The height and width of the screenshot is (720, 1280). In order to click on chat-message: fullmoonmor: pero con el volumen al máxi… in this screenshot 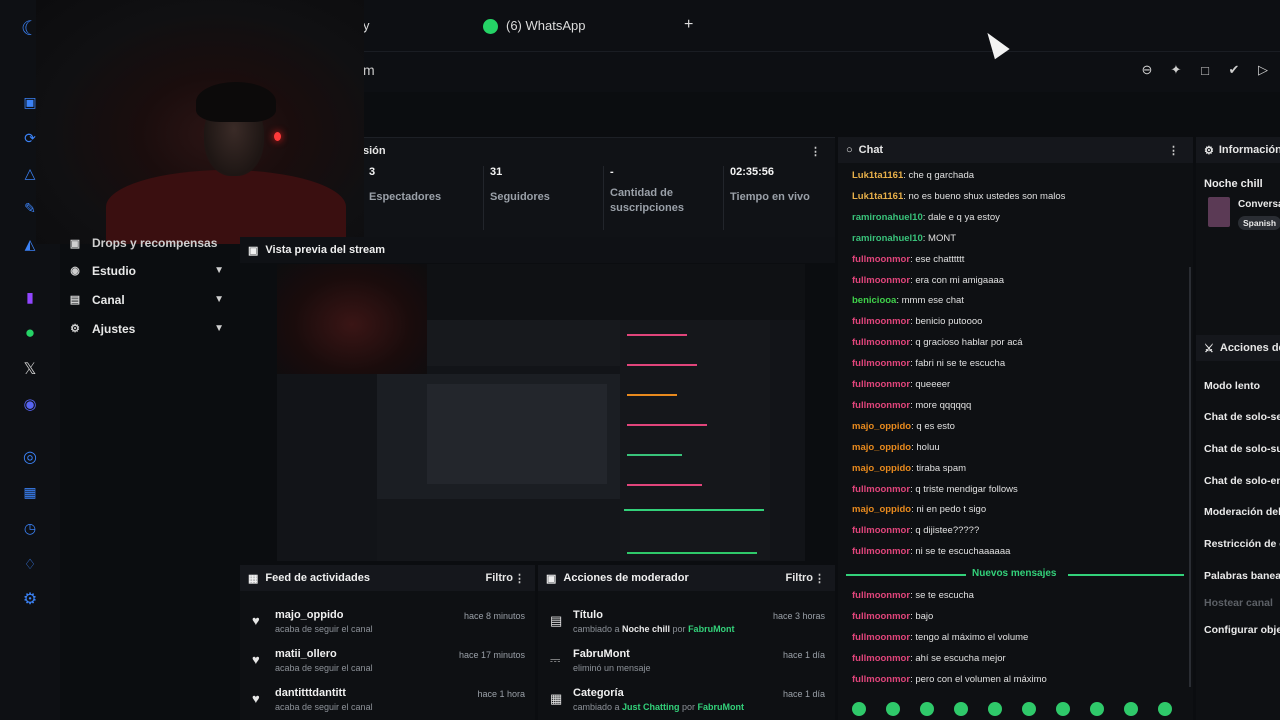, I will do `click(949, 679)`.